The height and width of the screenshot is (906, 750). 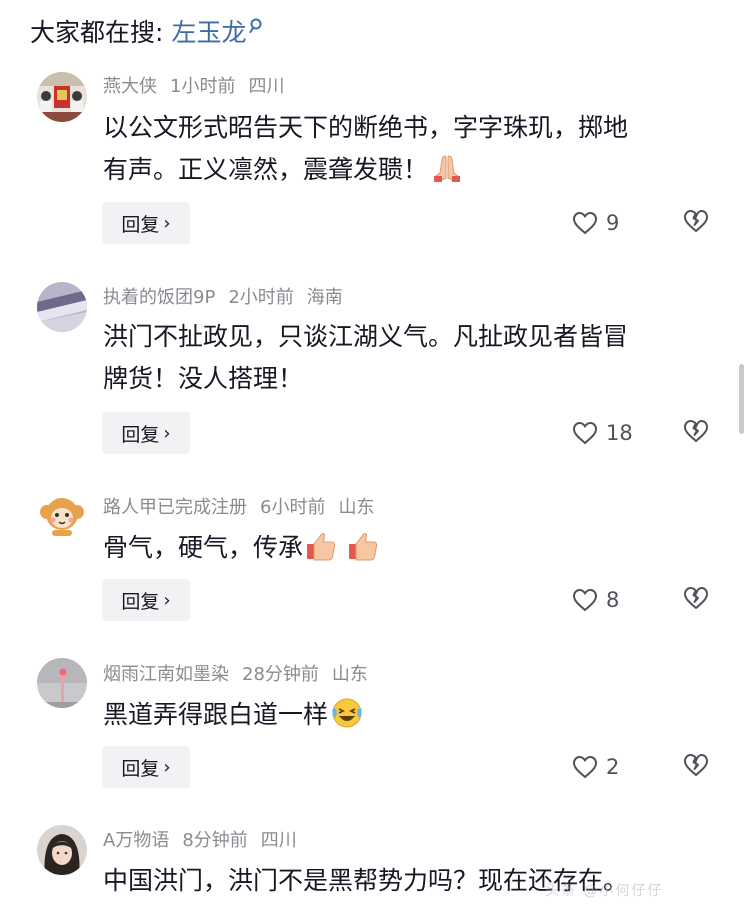 I want to click on comment-text: 以公文形式昭告天下的断绝书，字字珠玑，掷地 有声。正义凛然，震聋发聩！, so click(x=413, y=149).